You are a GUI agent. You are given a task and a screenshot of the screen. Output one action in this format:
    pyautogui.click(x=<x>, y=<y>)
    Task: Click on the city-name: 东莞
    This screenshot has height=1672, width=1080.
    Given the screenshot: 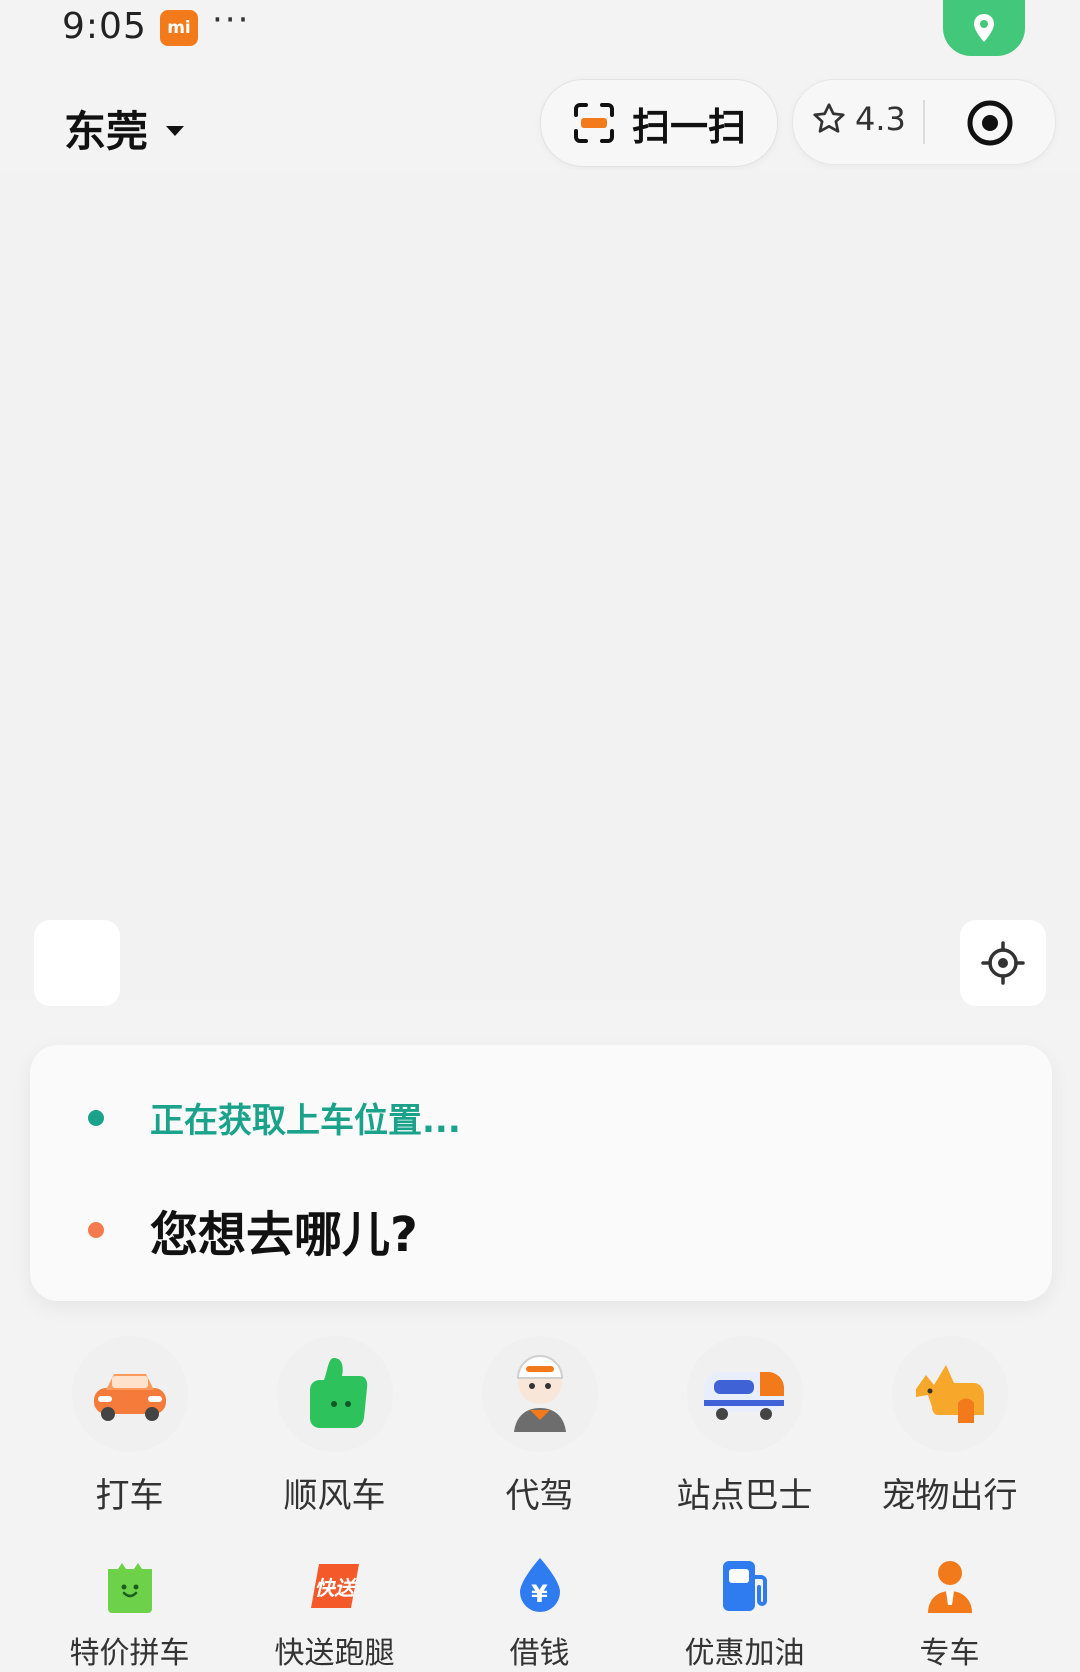 What is the action you would take?
    pyautogui.click(x=106, y=131)
    